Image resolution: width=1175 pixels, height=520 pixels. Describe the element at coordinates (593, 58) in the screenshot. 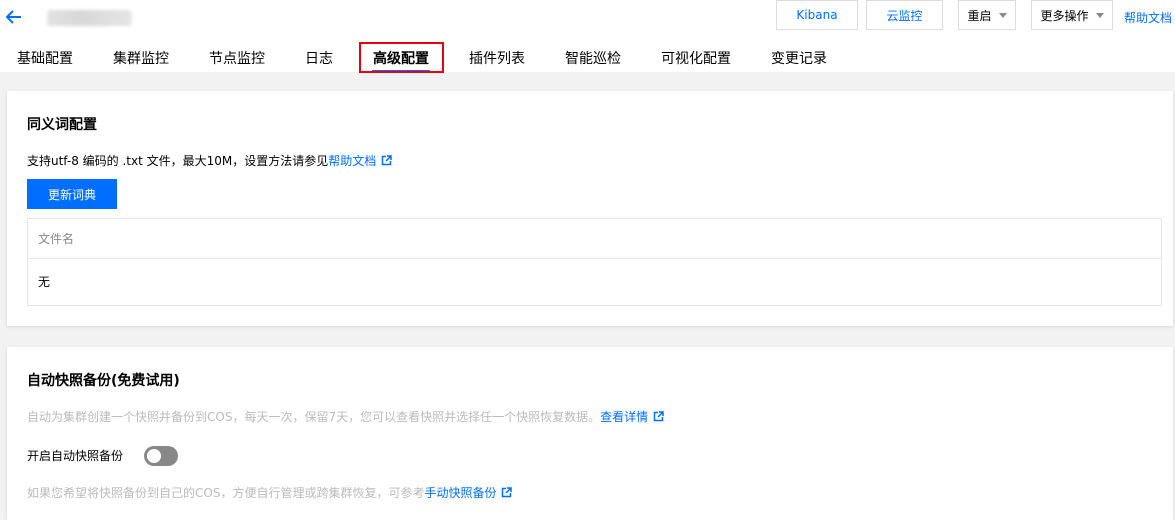

I see `tab-smart-inspection: 智能巡检` at that location.